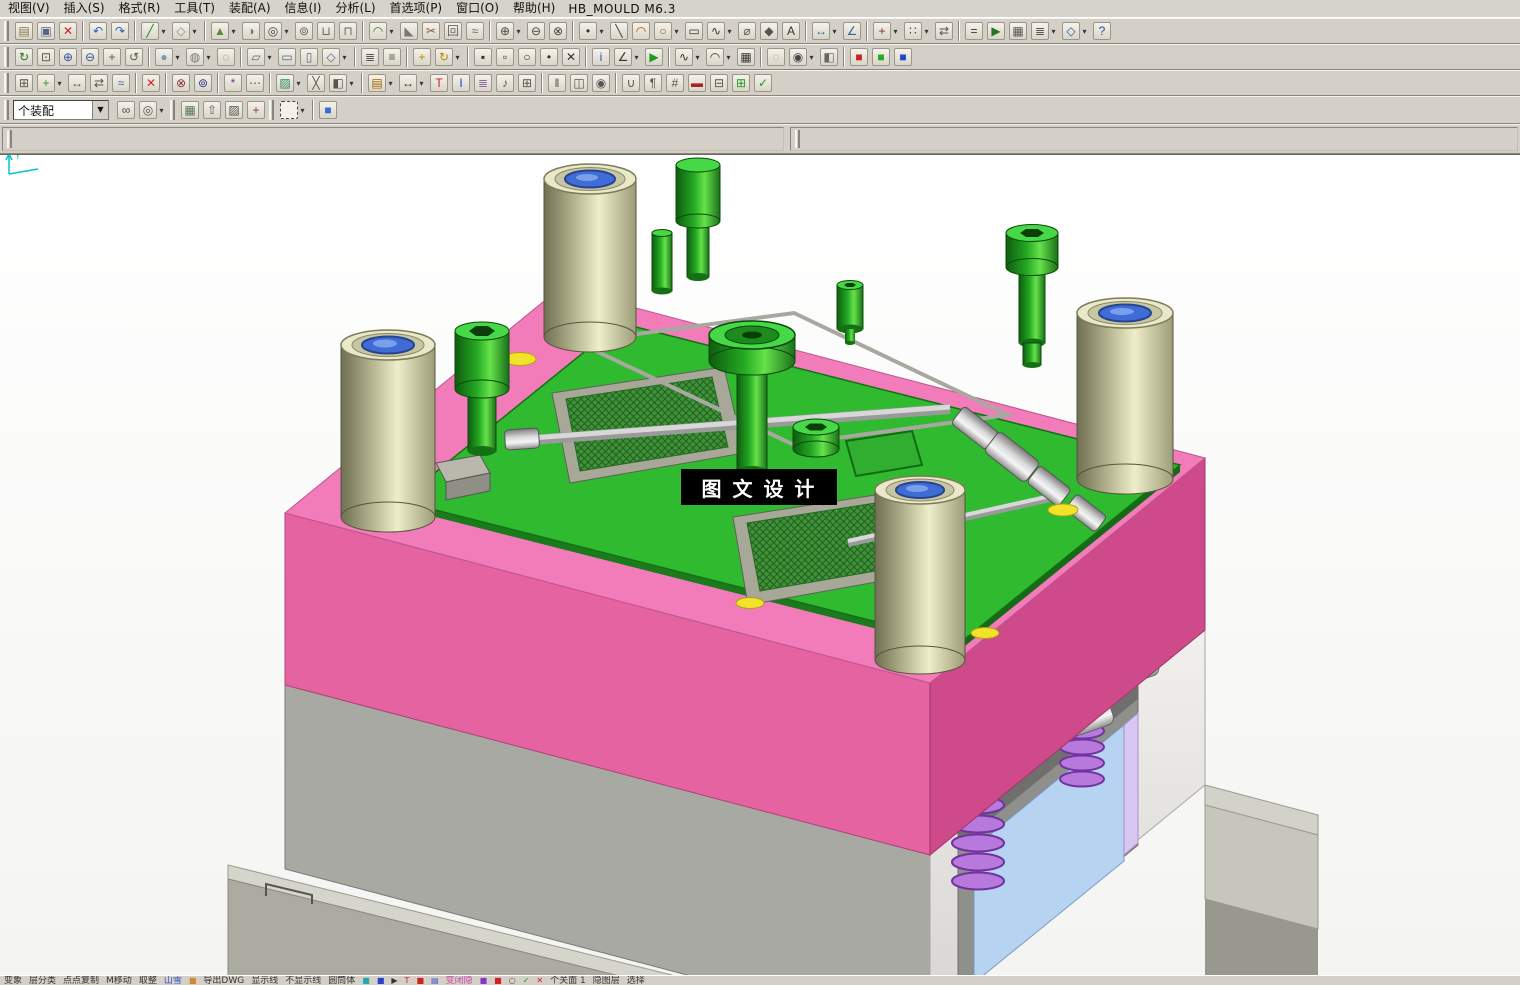 This screenshot has width=1520, height=985. Describe the element at coordinates (829, 57) in the screenshot. I see `edit-object-display-icon: ◧` at that location.